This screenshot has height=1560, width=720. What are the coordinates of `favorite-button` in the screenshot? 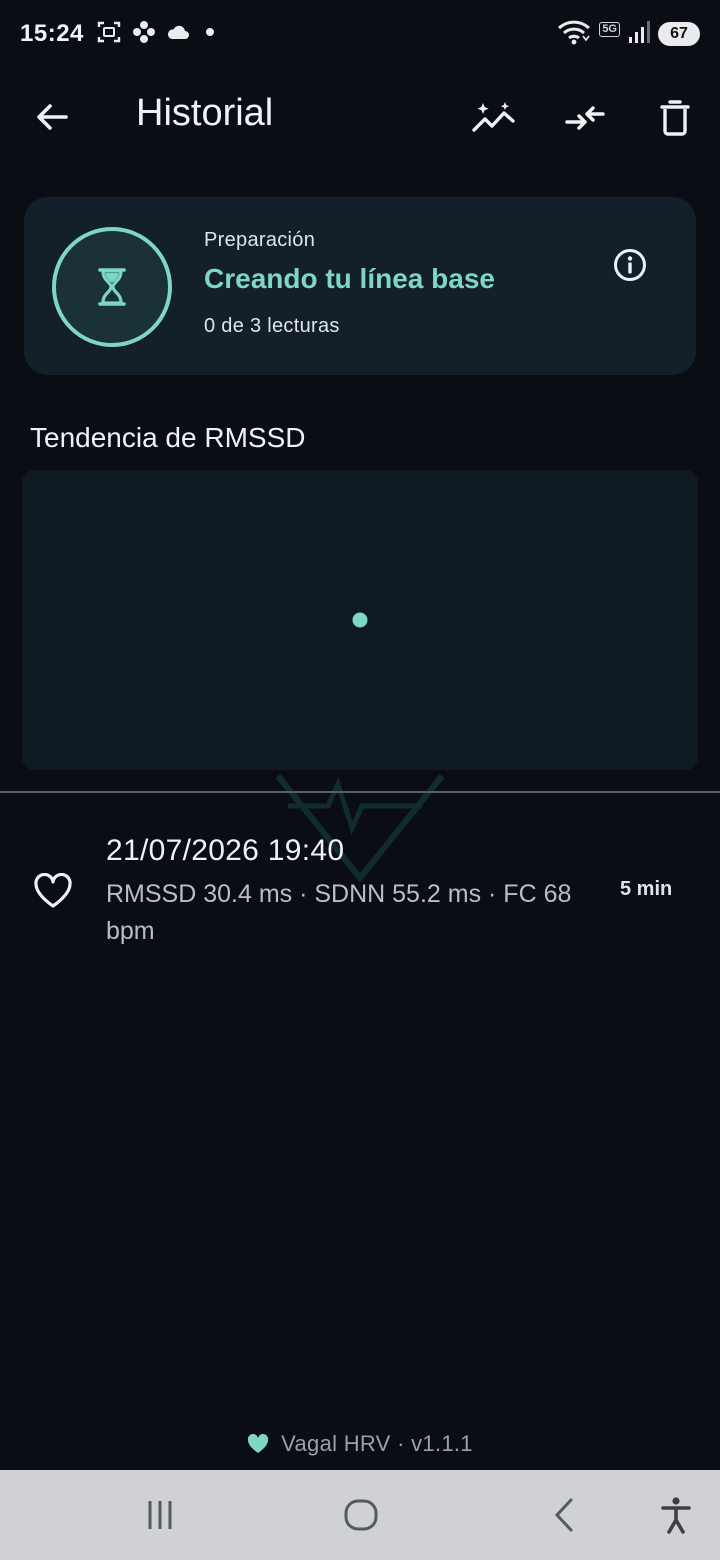 It's located at (53, 891).